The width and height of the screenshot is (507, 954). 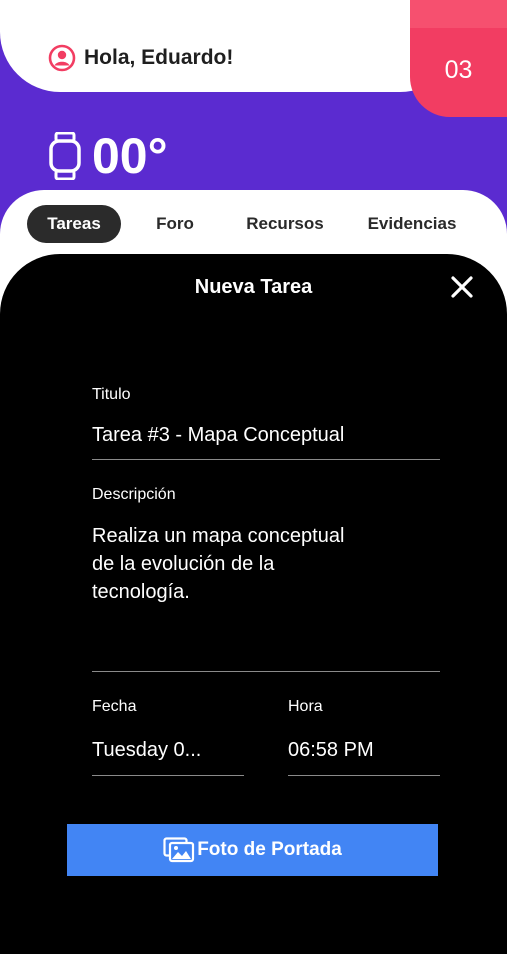 I want to click on hora-label: Hora, so click(x=305, y=706).